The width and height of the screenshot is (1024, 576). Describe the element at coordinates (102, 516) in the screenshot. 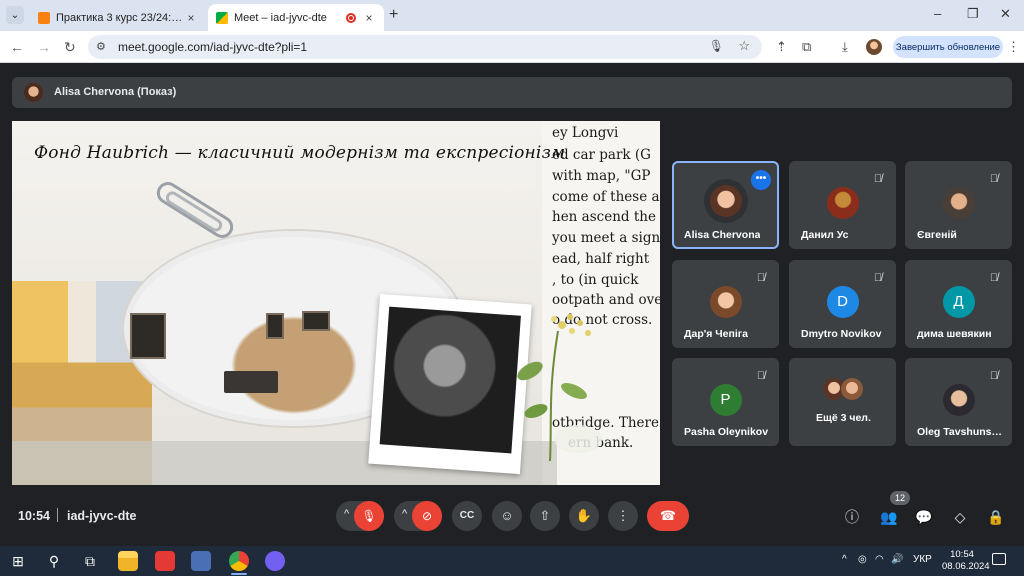

I see `meeting-code: iad-jyvc-dte` at that location.